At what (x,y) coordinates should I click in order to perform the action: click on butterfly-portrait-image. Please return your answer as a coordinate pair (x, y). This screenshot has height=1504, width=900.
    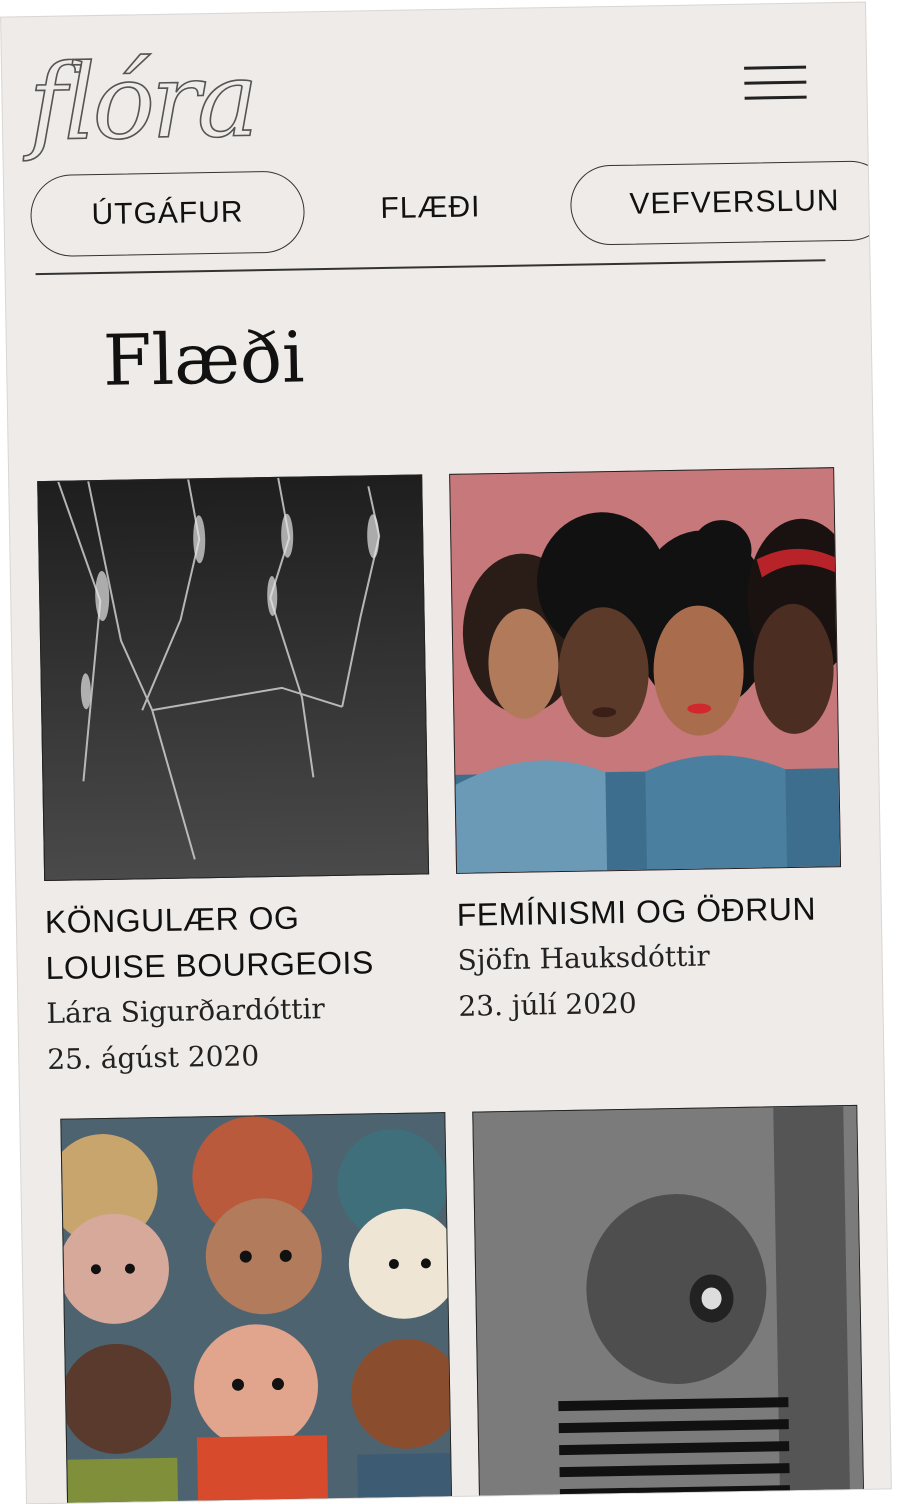
    Looking at the image, I should click on (669, 1304).